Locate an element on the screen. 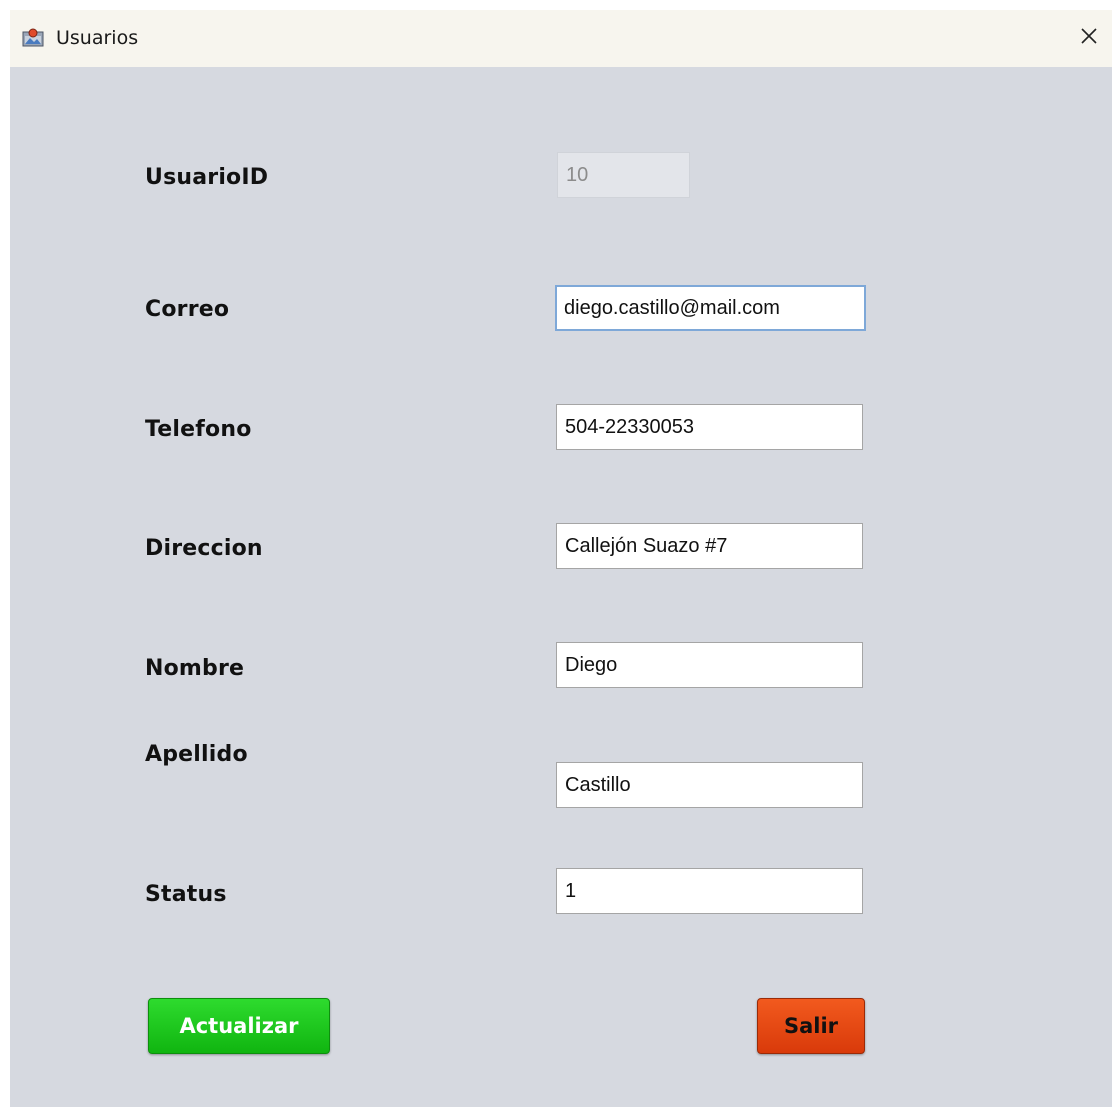  nombre-field is located at coordinates (709, 665).